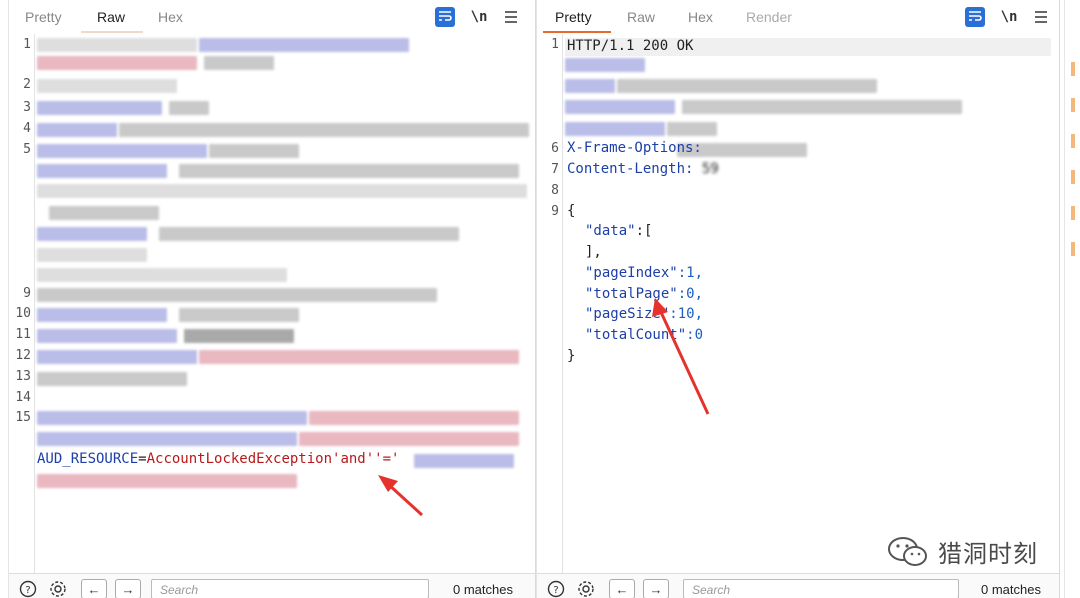  What do you see at coordinates (907, 551) in the screenshot?
I see `wechat-icon` at bounding box center [907, 551].